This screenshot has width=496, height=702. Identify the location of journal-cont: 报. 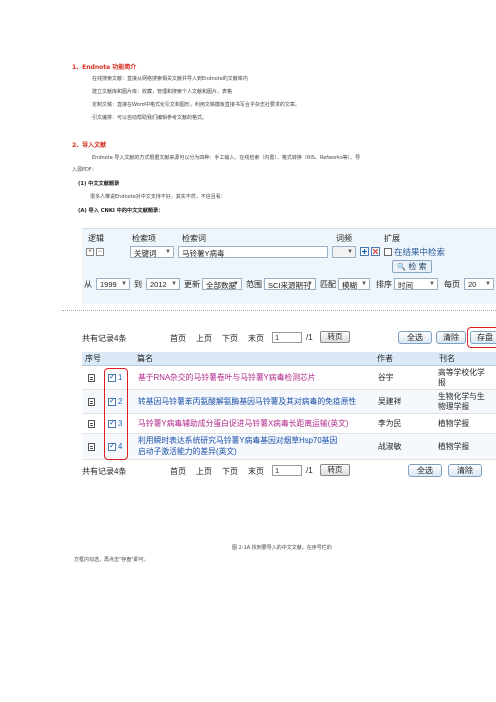
(442, 382).